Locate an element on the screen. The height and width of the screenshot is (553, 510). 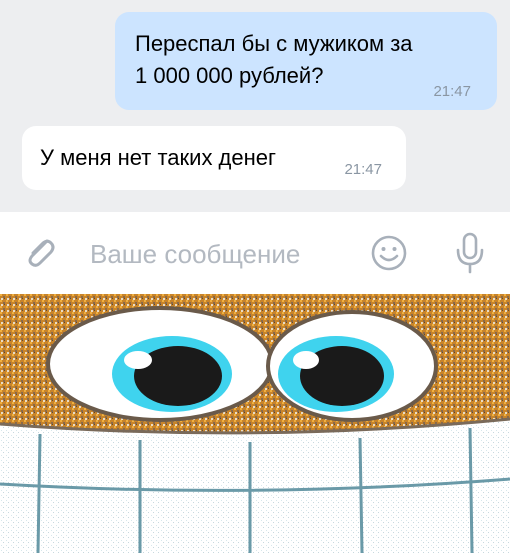
incoming-message-bubble: У меня нет таких денег 21:47 is located at coordinates (214, 158).